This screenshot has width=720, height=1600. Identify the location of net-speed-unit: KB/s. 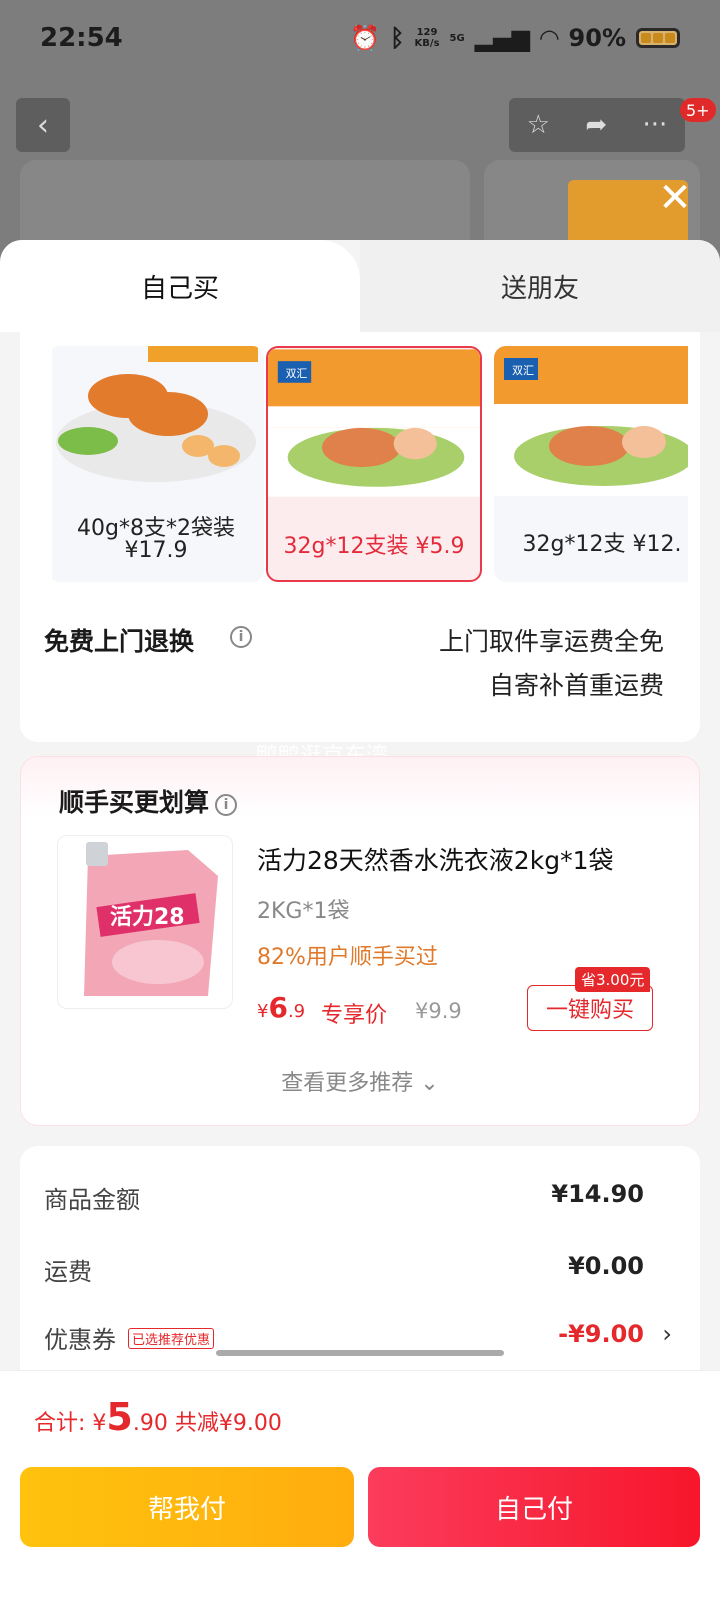
(427, 43).